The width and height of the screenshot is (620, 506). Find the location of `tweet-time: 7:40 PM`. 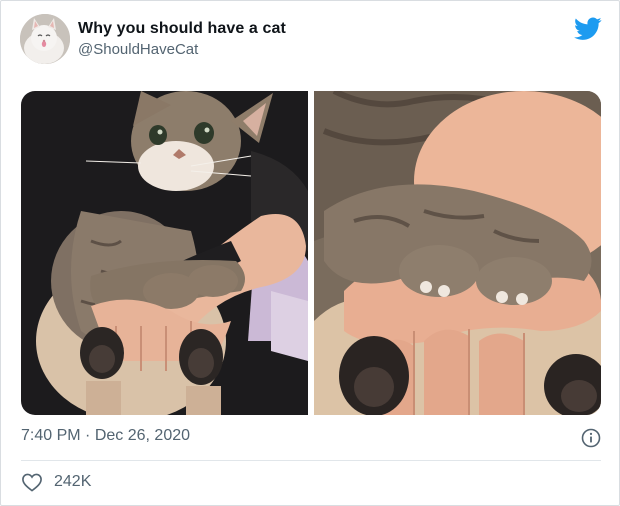

tweet-time: 7:40 PM is located at coordinates (51, 435).